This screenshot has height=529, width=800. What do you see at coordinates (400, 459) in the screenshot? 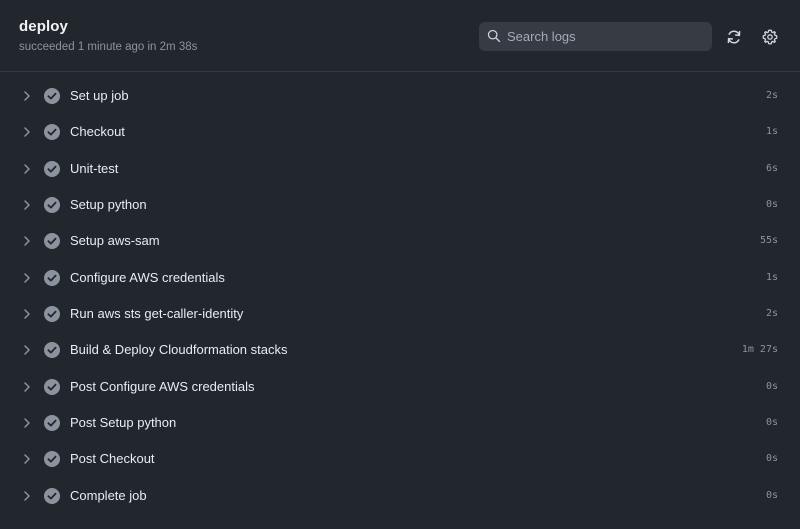
I see `step-row: Post Checkout 0s` at bounding box center [400, 459].